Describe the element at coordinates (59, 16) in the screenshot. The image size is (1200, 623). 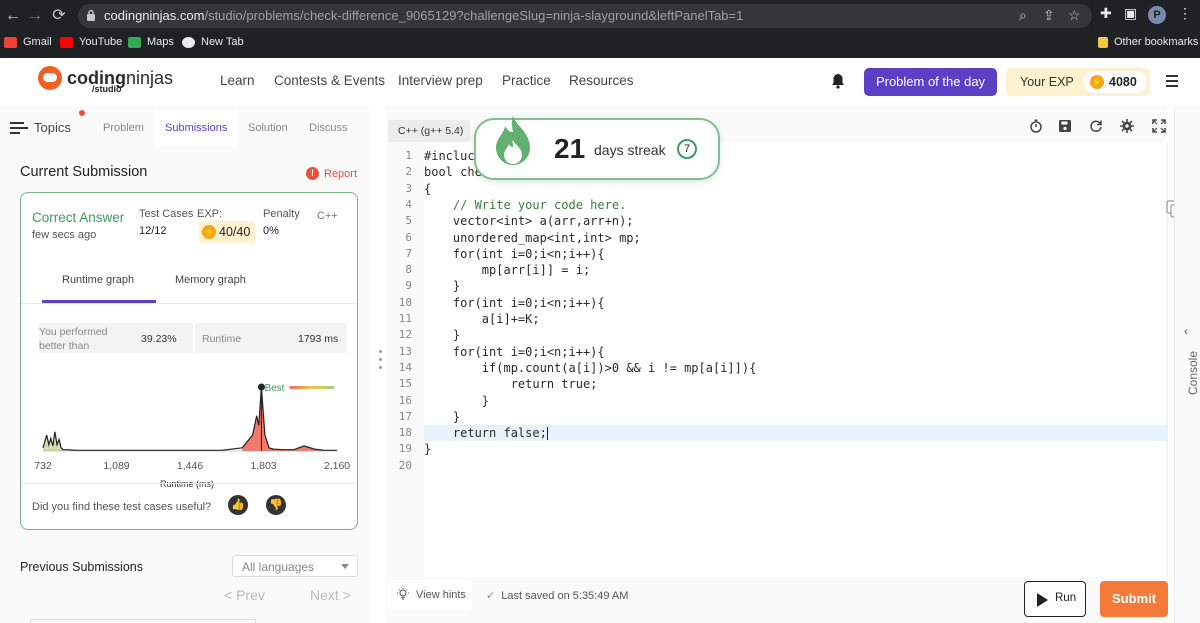
I see `reload-icon: ⟳` at that location.